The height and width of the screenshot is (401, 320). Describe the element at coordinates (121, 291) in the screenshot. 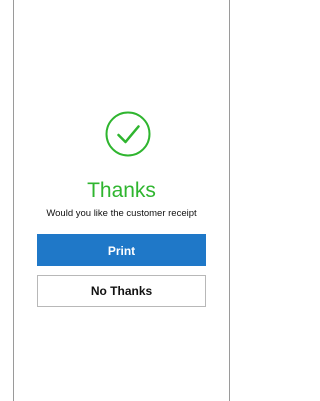

I see `no-thanks-button: No Thanks` at that location.